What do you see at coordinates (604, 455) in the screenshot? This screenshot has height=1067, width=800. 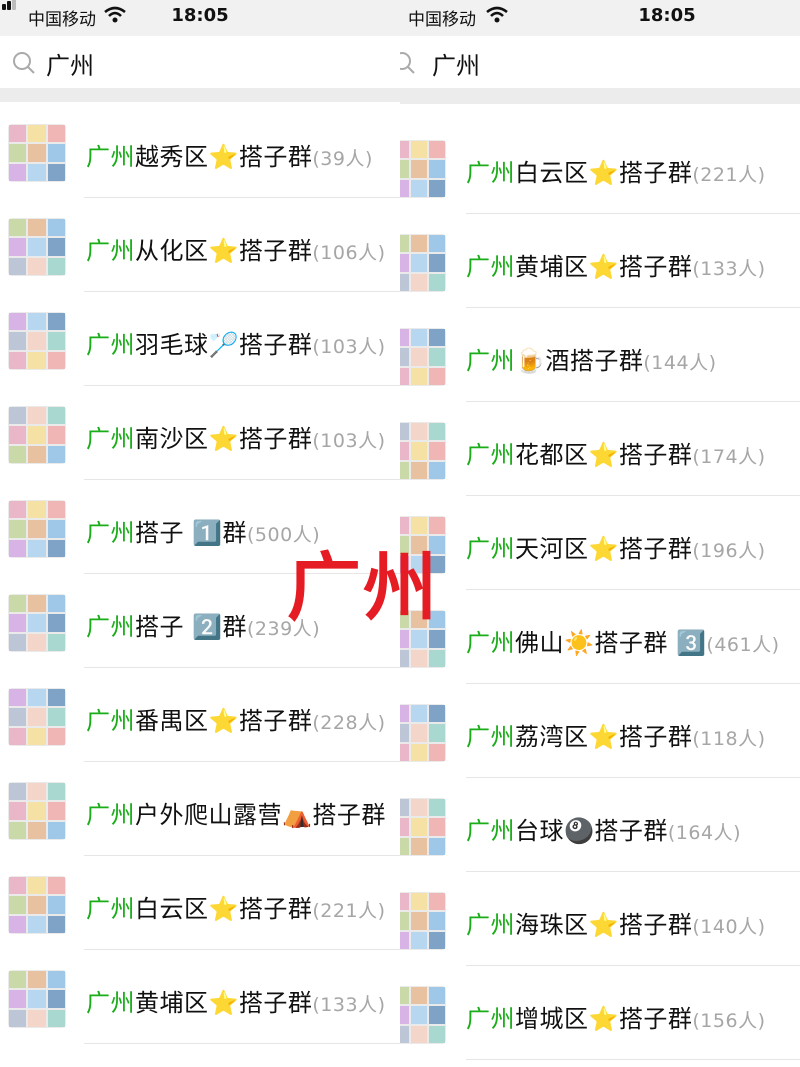 I see `group-name: 花都区⭐搭子群` at bounding box center [604, 455].